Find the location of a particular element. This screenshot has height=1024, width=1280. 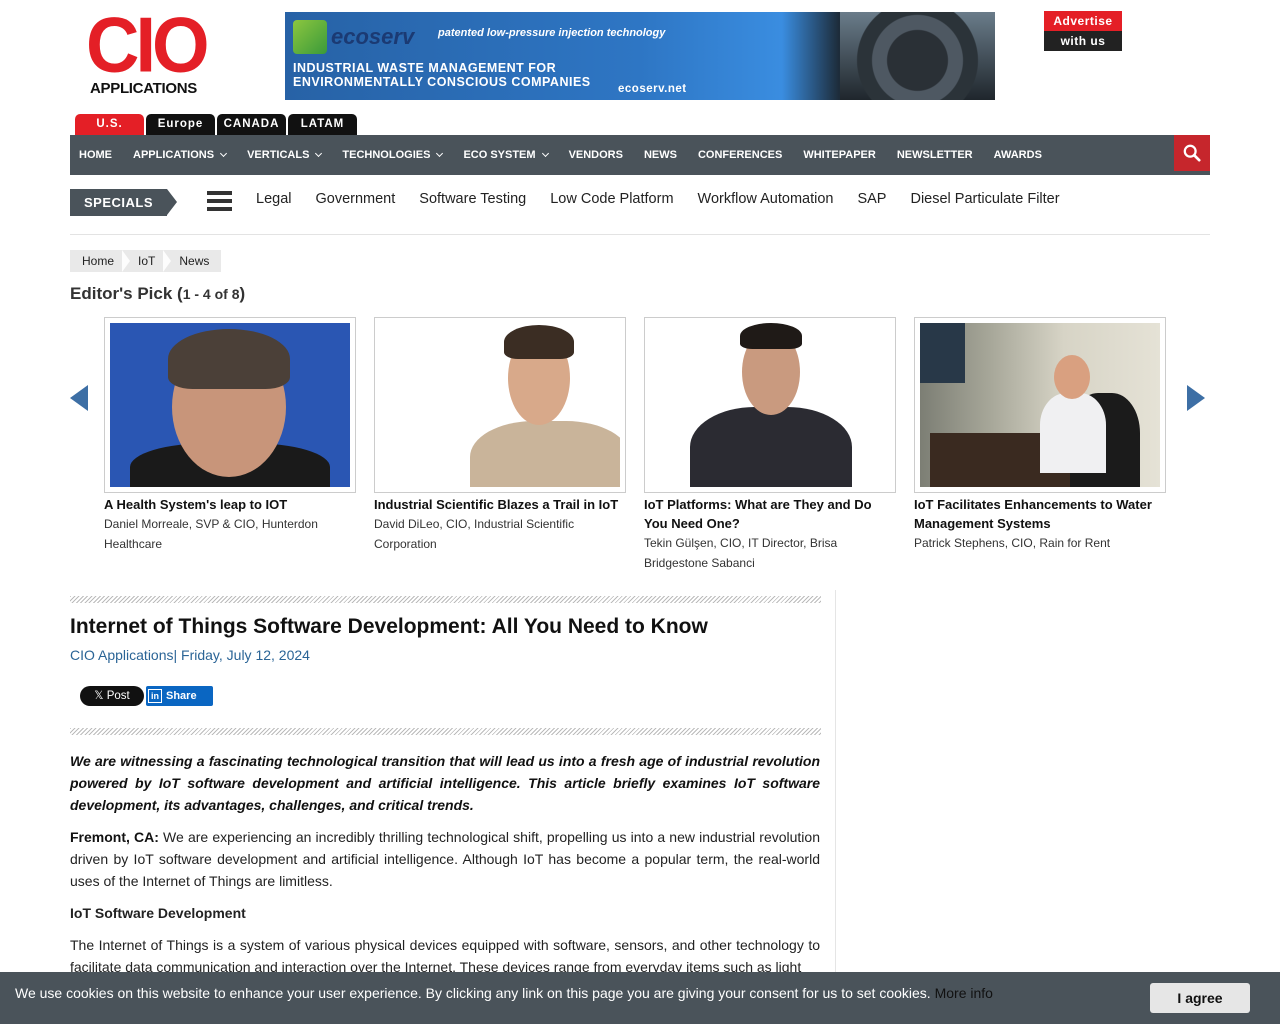

nav-news-label: NEWS is located at coordinates (660, 155).